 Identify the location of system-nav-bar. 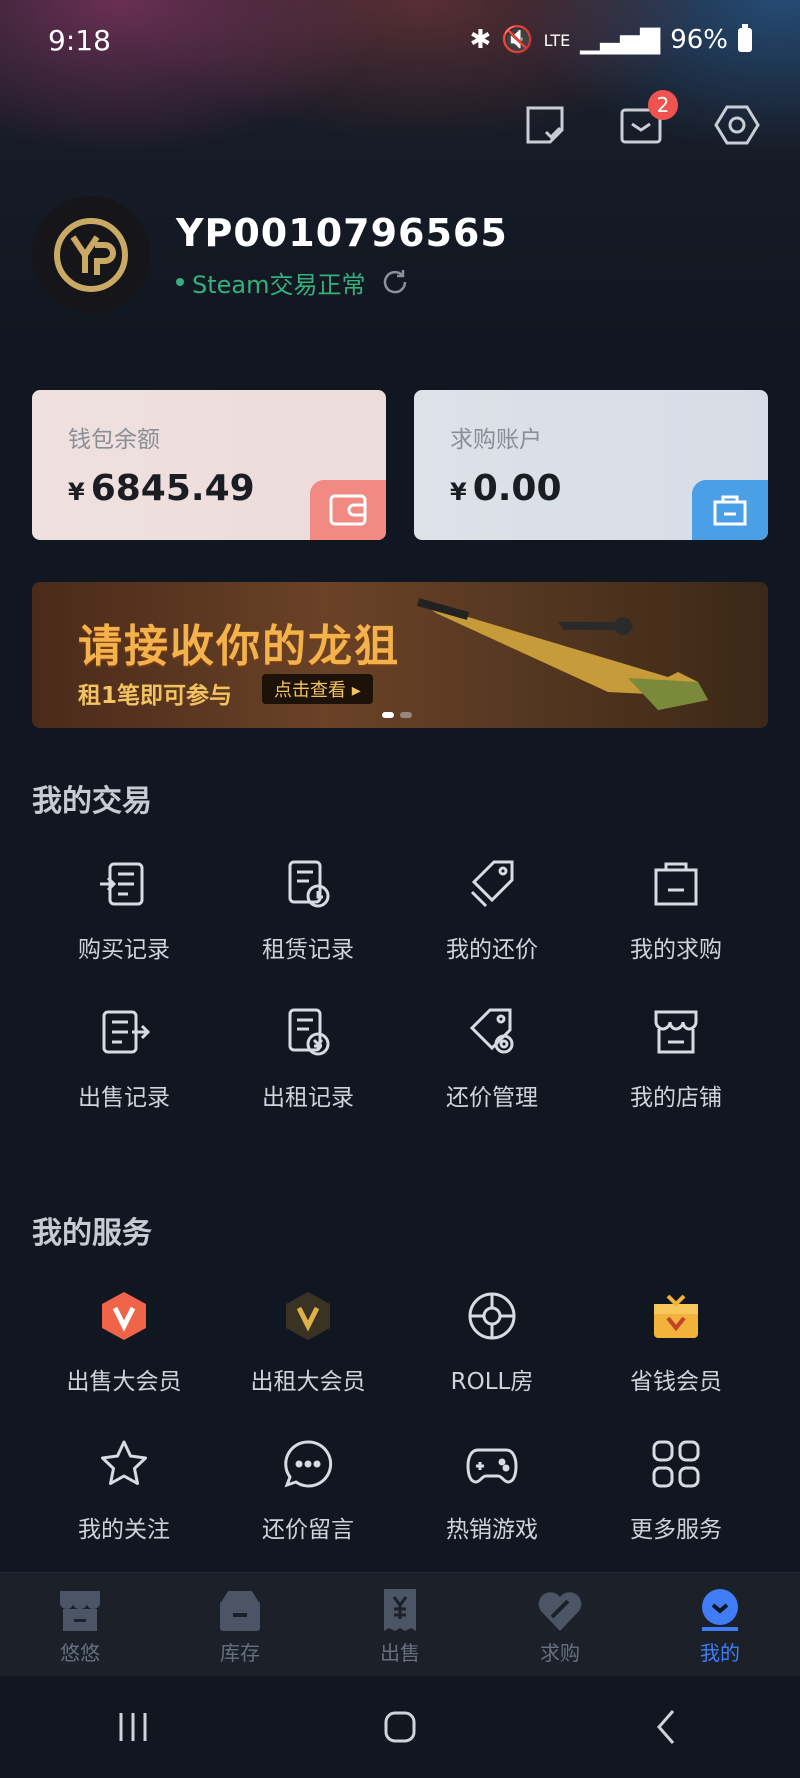
(400, 1727).